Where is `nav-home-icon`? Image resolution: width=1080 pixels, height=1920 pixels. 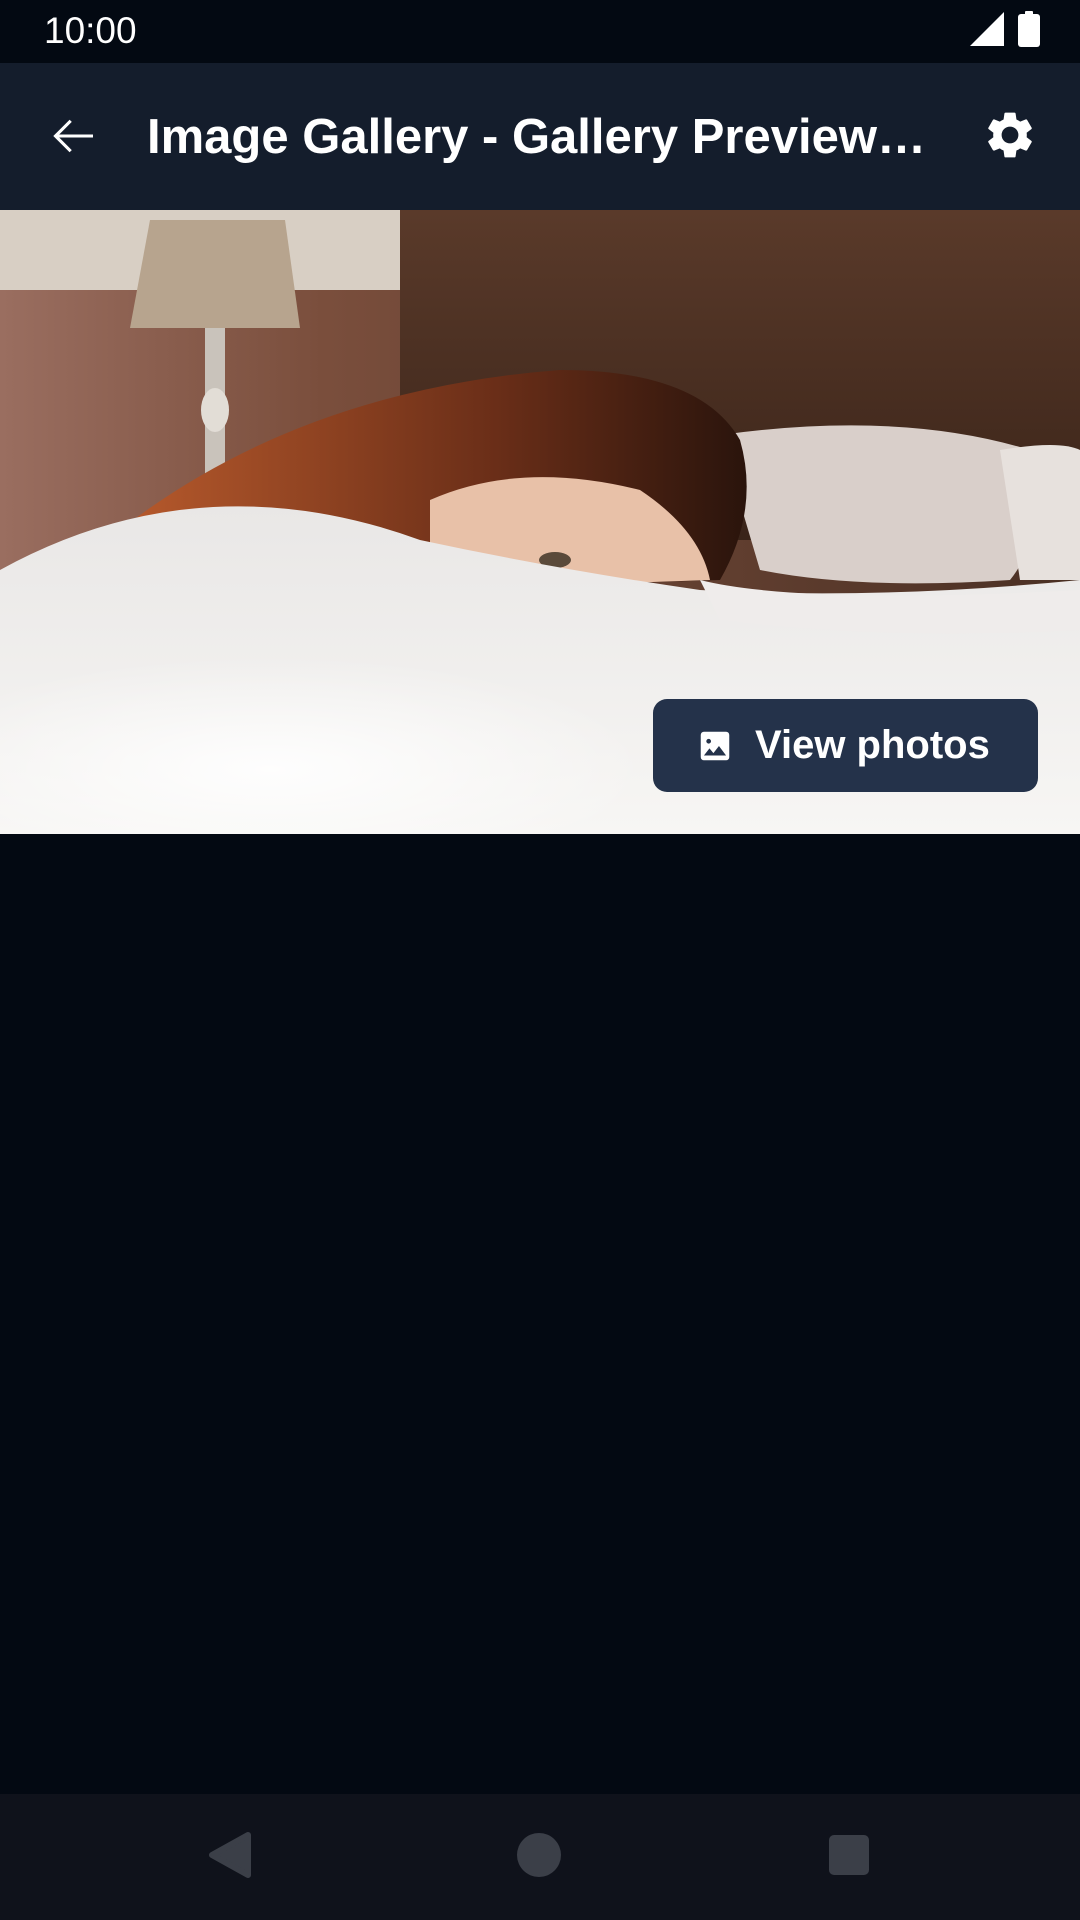 nav-home-icon is located at coordinates (539, 1857).